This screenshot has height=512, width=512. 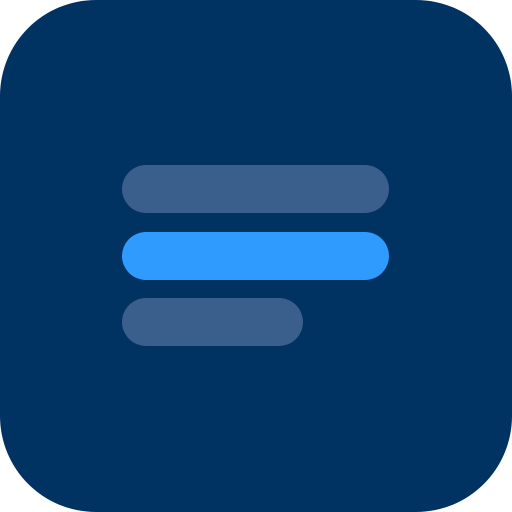 I want to click on top-bar, so click(x=255, y=189).